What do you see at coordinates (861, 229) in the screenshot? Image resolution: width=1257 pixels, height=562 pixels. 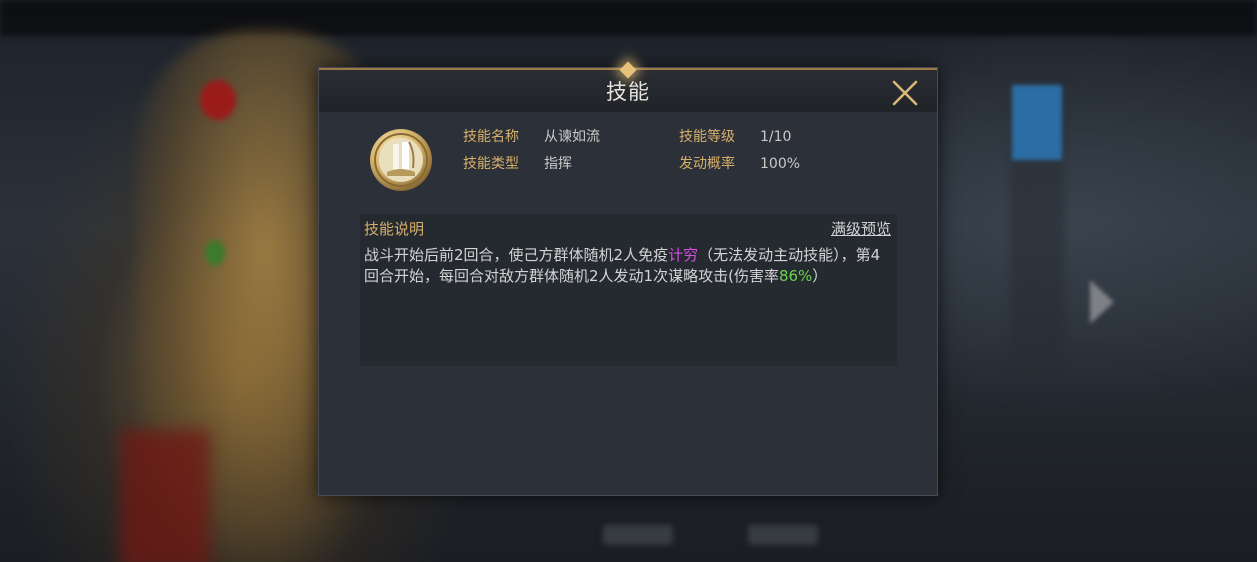 I see `max-level-preview-link: 满级预览` at bounding box center [861, 229].